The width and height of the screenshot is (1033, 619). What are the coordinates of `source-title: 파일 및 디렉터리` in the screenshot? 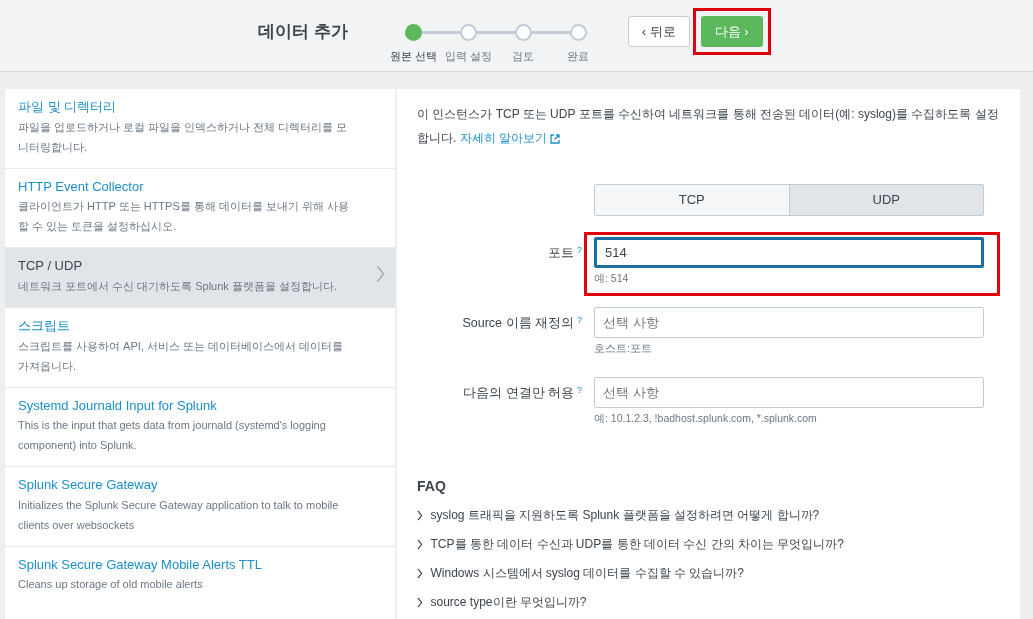 It's located at (200, 107).